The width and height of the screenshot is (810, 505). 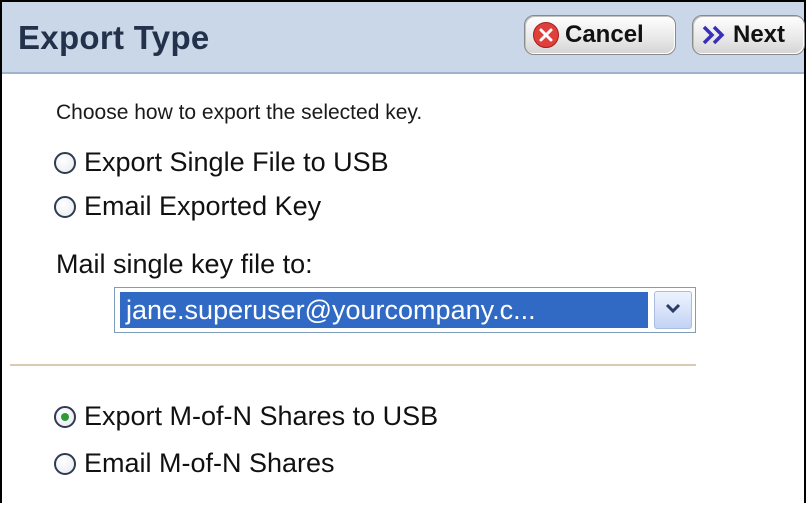 What do you see at coordinates (65, 416) in the screenshot?
I see `radio-button-checked` at bounding box center [65, 416].